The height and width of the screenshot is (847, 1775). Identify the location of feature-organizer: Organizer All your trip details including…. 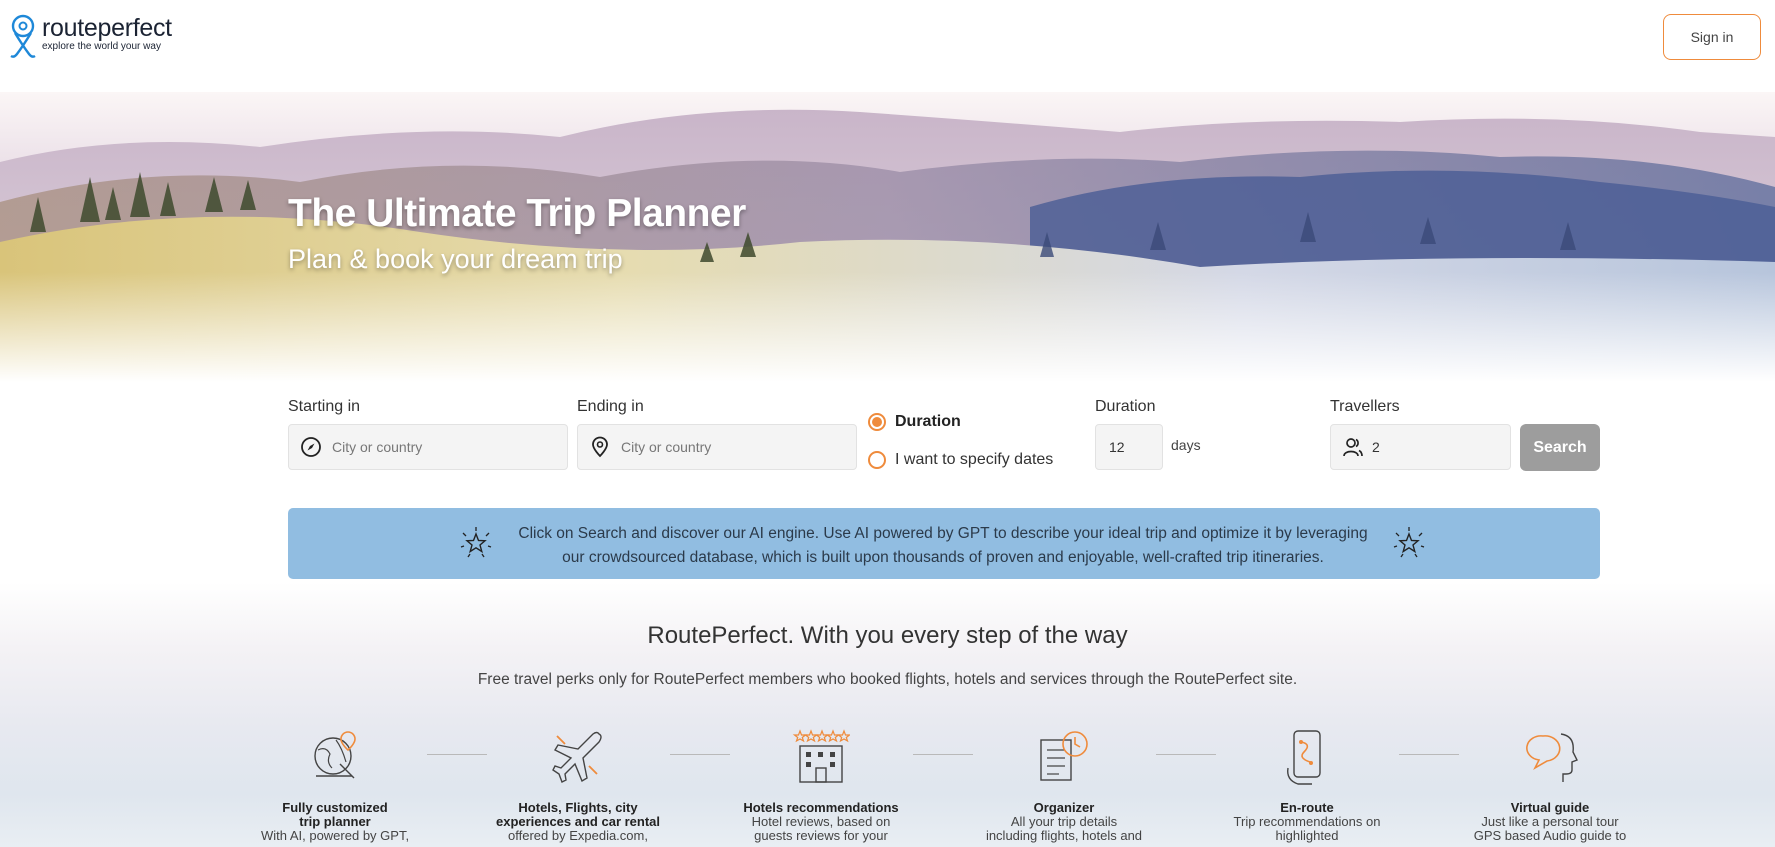
(1064, 785).